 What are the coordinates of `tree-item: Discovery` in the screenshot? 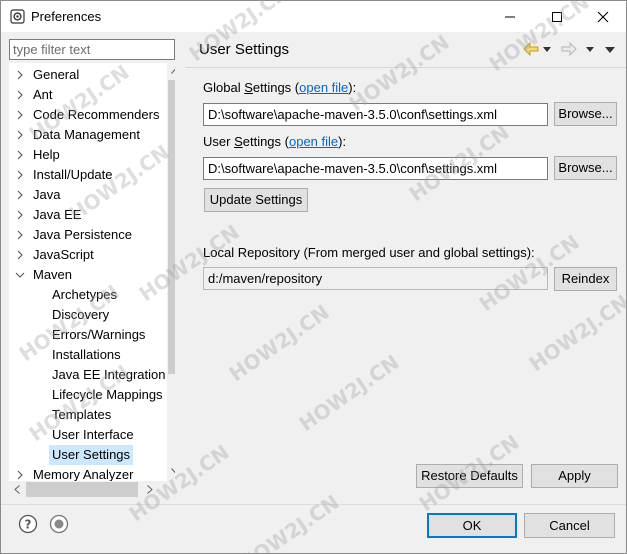 It's located at (88, 315).